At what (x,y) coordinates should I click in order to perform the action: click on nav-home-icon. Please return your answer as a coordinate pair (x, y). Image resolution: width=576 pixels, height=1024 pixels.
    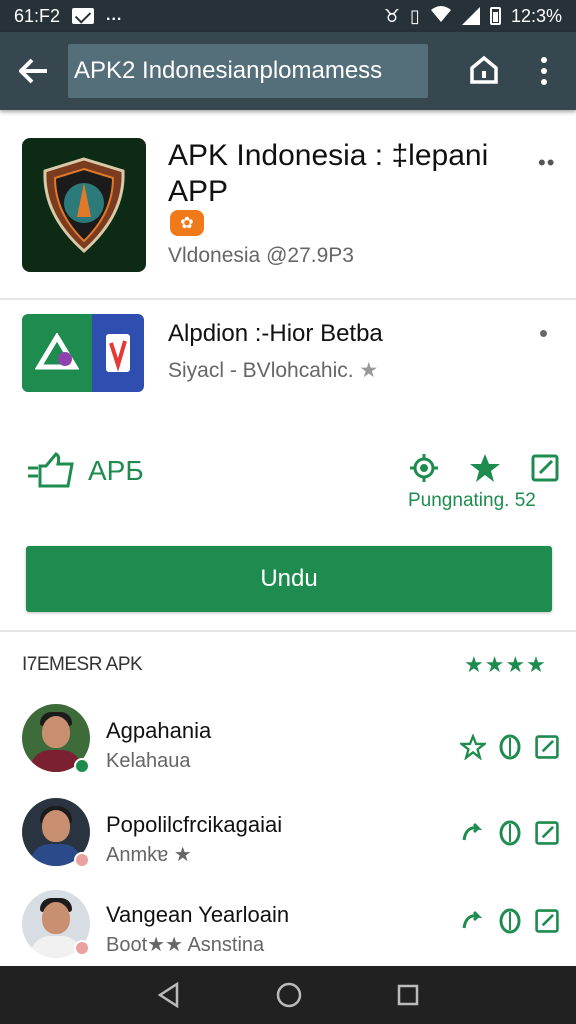
    Looking at the image, I should click on (289, 995).